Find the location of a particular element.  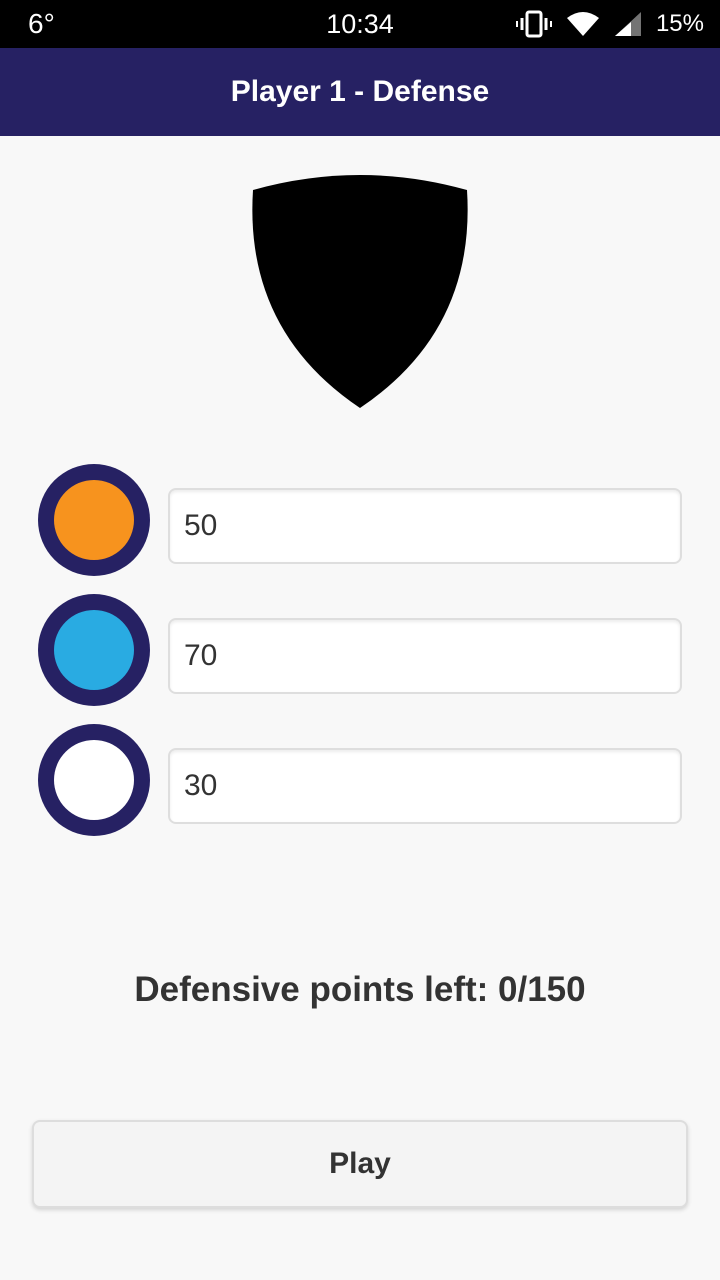

app-bar: Player 1 - Defense is located at coordinates (360, 92).